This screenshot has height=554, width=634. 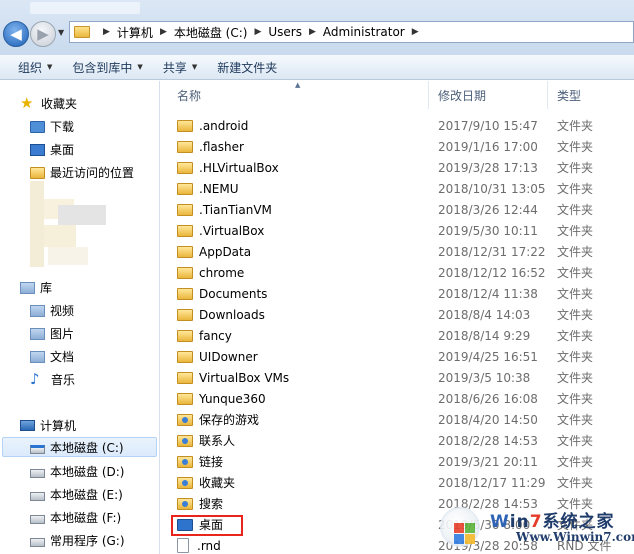 What do you see at coordinates (397, 314) in the screenshot?
I see `file-row: Downloads 2018/8/4 14:03 文件夹` at bounding box center [397, 314].